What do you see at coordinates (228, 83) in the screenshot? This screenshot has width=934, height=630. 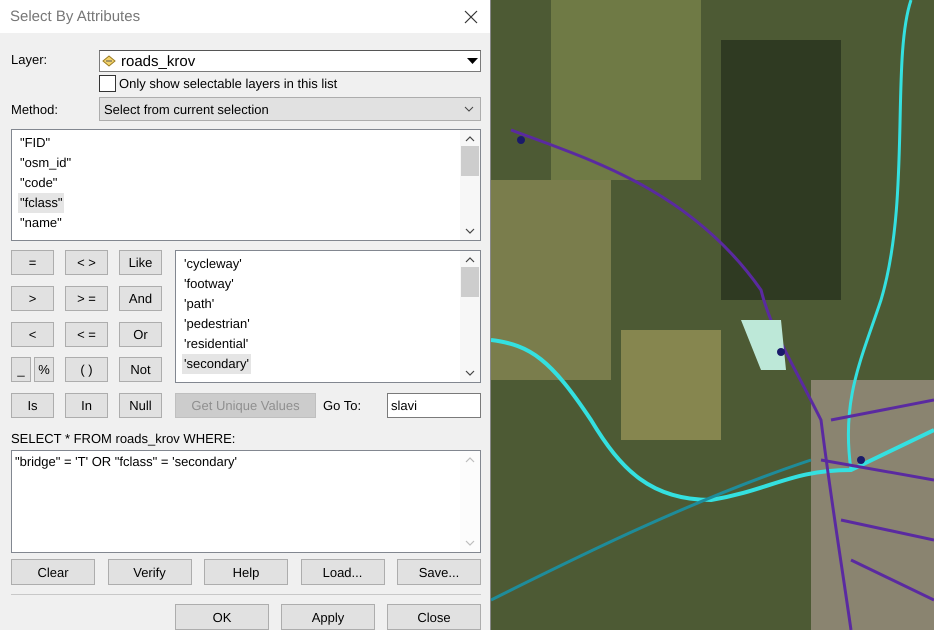 I see `checkbox-label: Only show selectable layers in this list` at bounding box center [228, 83].